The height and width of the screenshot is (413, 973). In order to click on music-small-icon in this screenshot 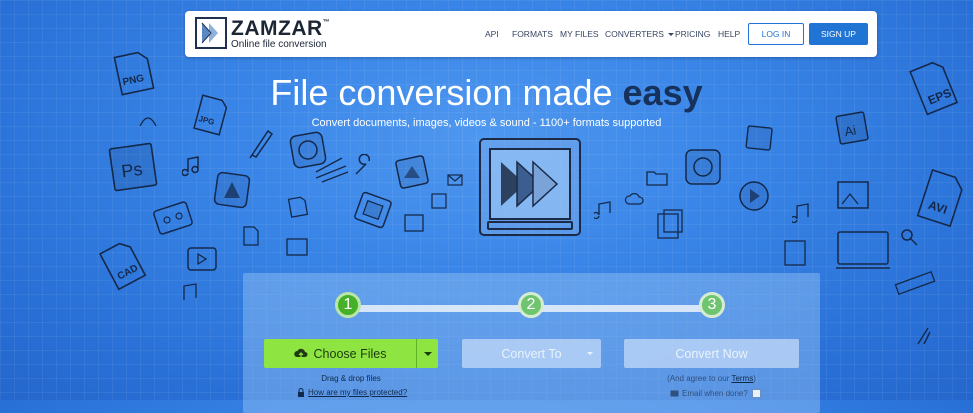, I will do `click(190, 293)`.